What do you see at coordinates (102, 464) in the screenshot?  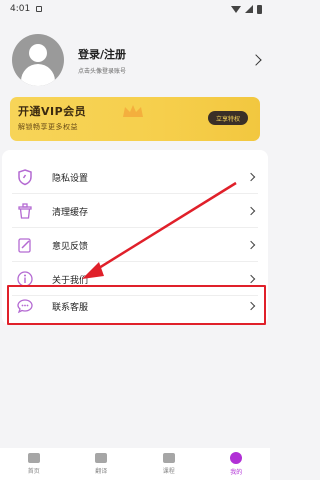 I see `tab-translate: 翻译` at bounding box center [102, 464].